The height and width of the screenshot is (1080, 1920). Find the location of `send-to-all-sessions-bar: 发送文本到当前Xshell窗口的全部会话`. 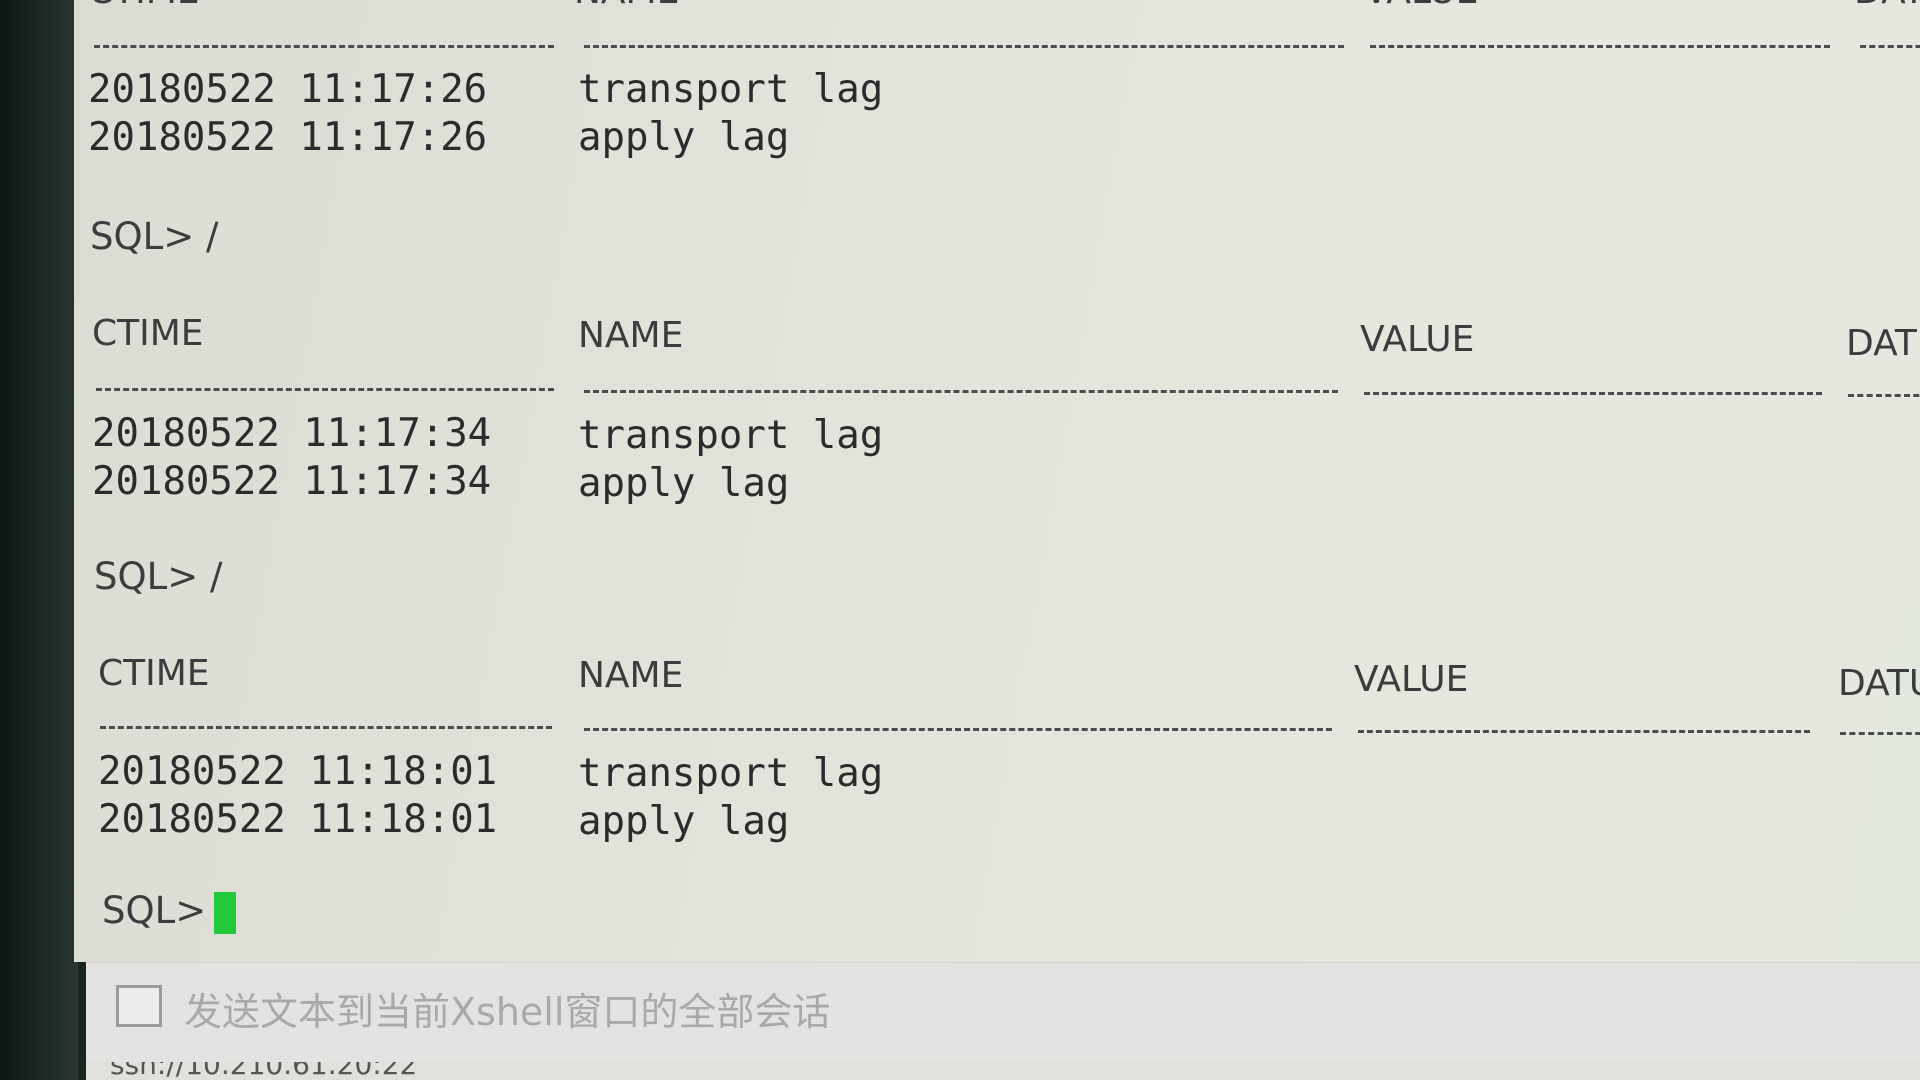

send-to-all-sessions-bar: 发送文本到当前Xshell窗口的全部会话 is located at coordinates (1003, 1012).